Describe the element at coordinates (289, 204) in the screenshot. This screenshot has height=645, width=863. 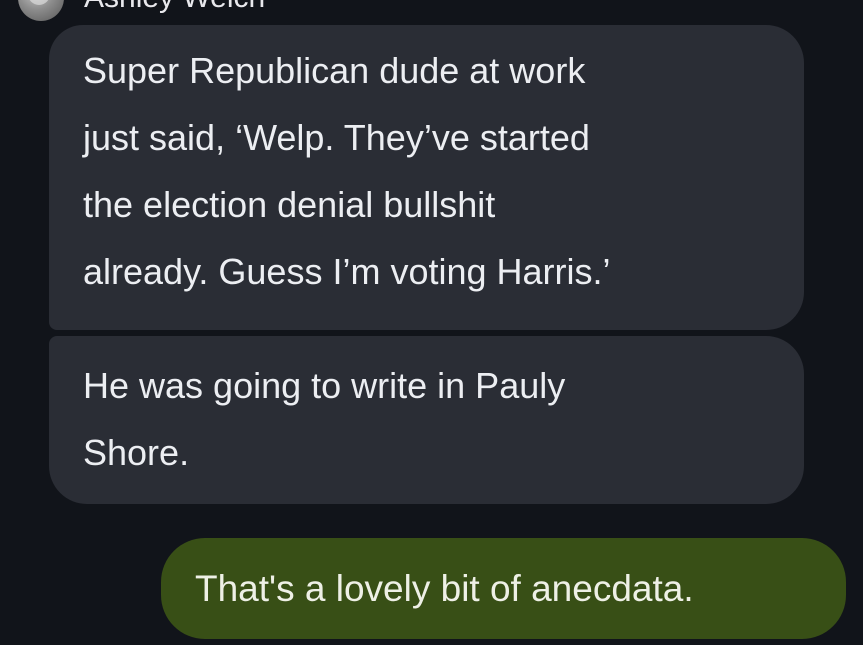
I see `message-text-line: the election denial bullshit` at that location.